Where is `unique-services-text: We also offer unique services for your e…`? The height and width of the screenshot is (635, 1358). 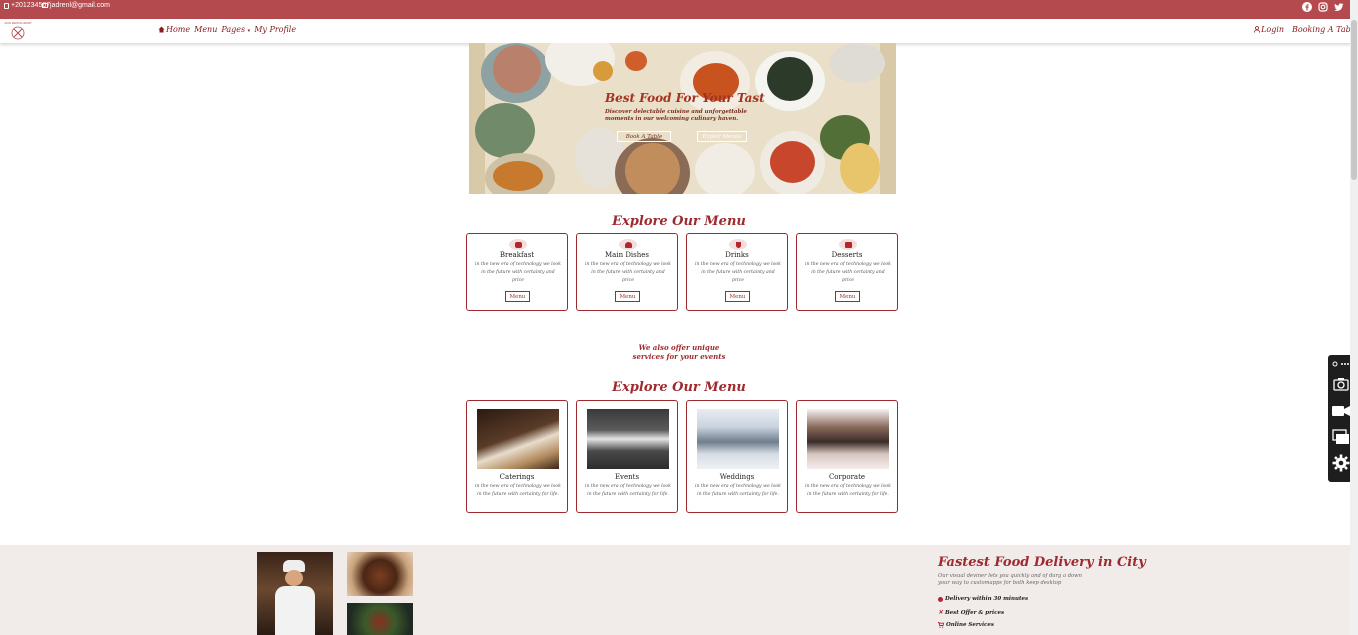 unique-services-text: We also offer unique services for your e… is located at coordinates (679, 352).